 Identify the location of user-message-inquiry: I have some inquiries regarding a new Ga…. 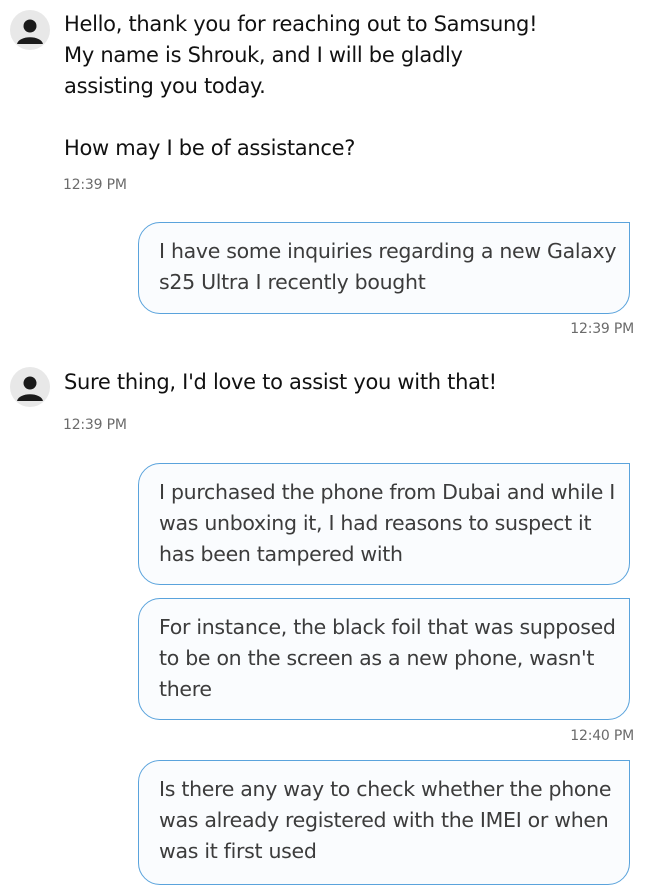
(384, 268).